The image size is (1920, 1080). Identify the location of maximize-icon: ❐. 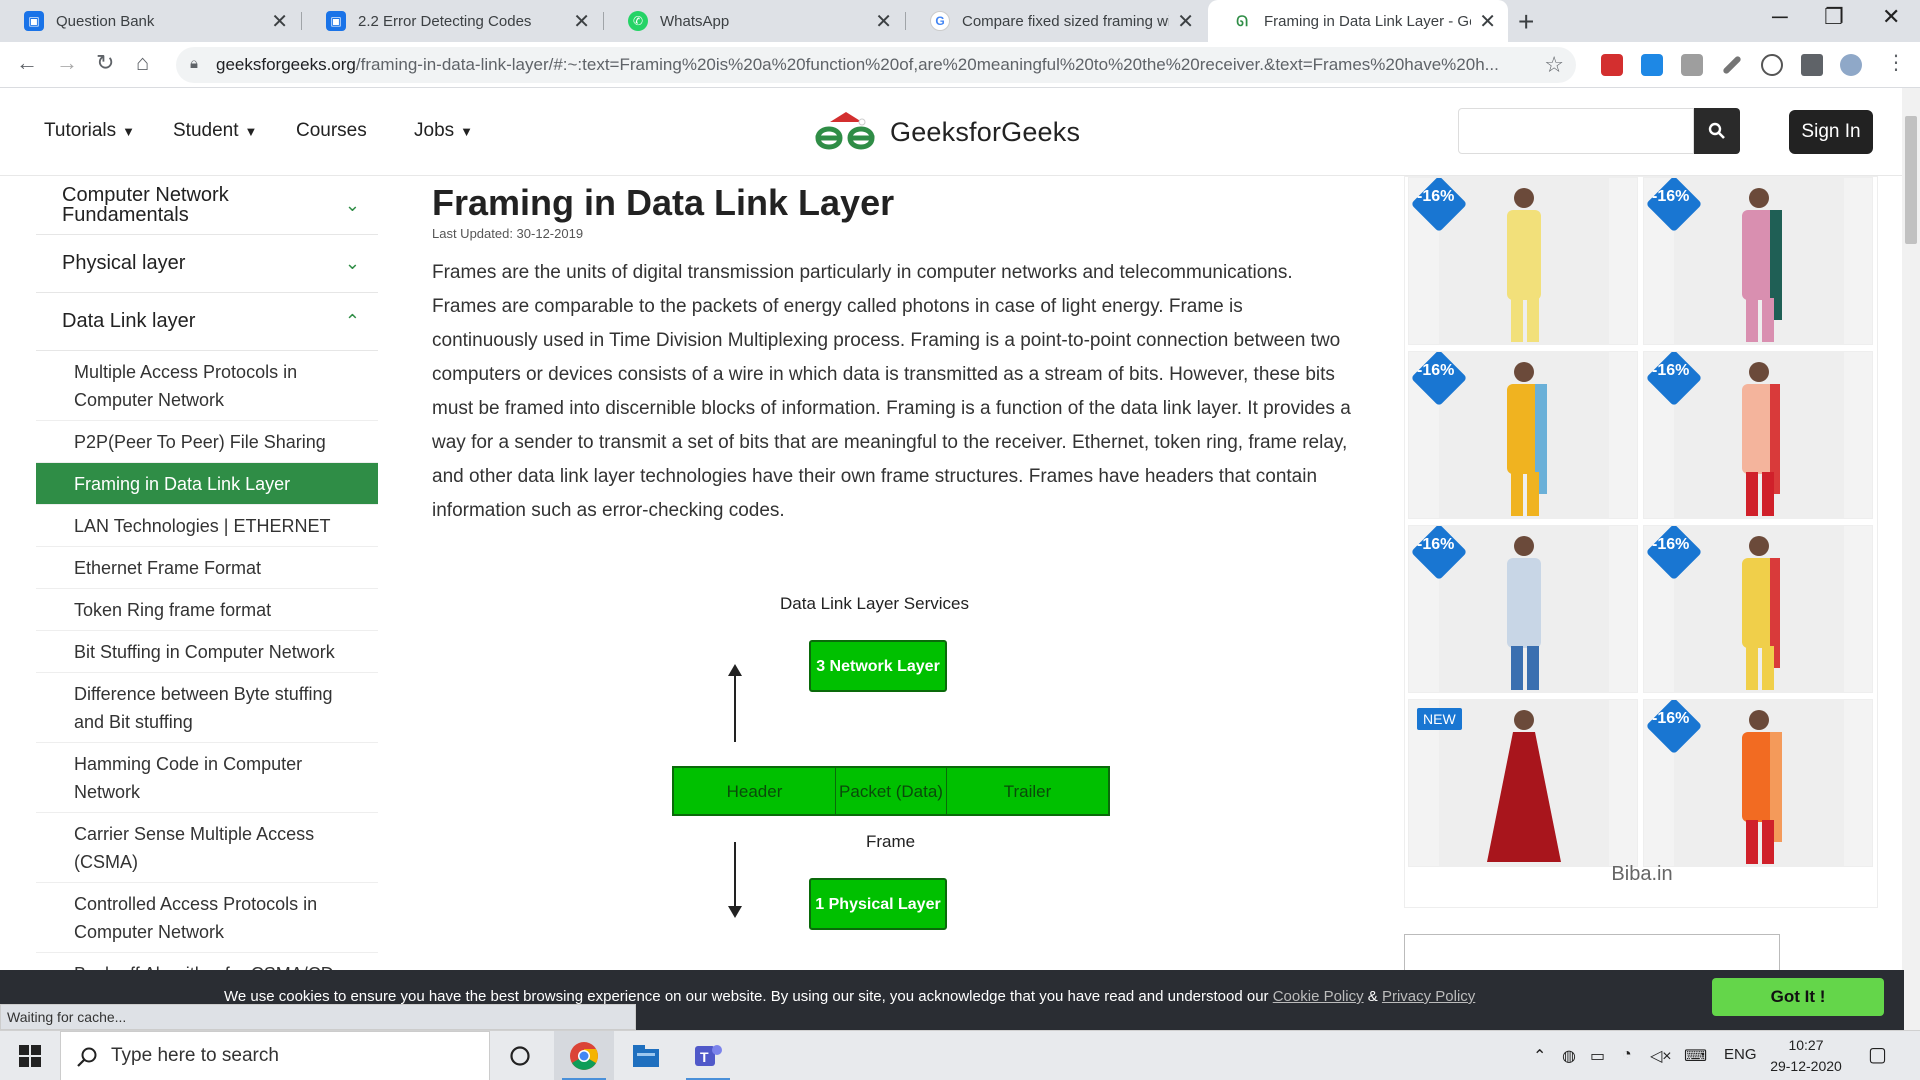
(1834, 17).